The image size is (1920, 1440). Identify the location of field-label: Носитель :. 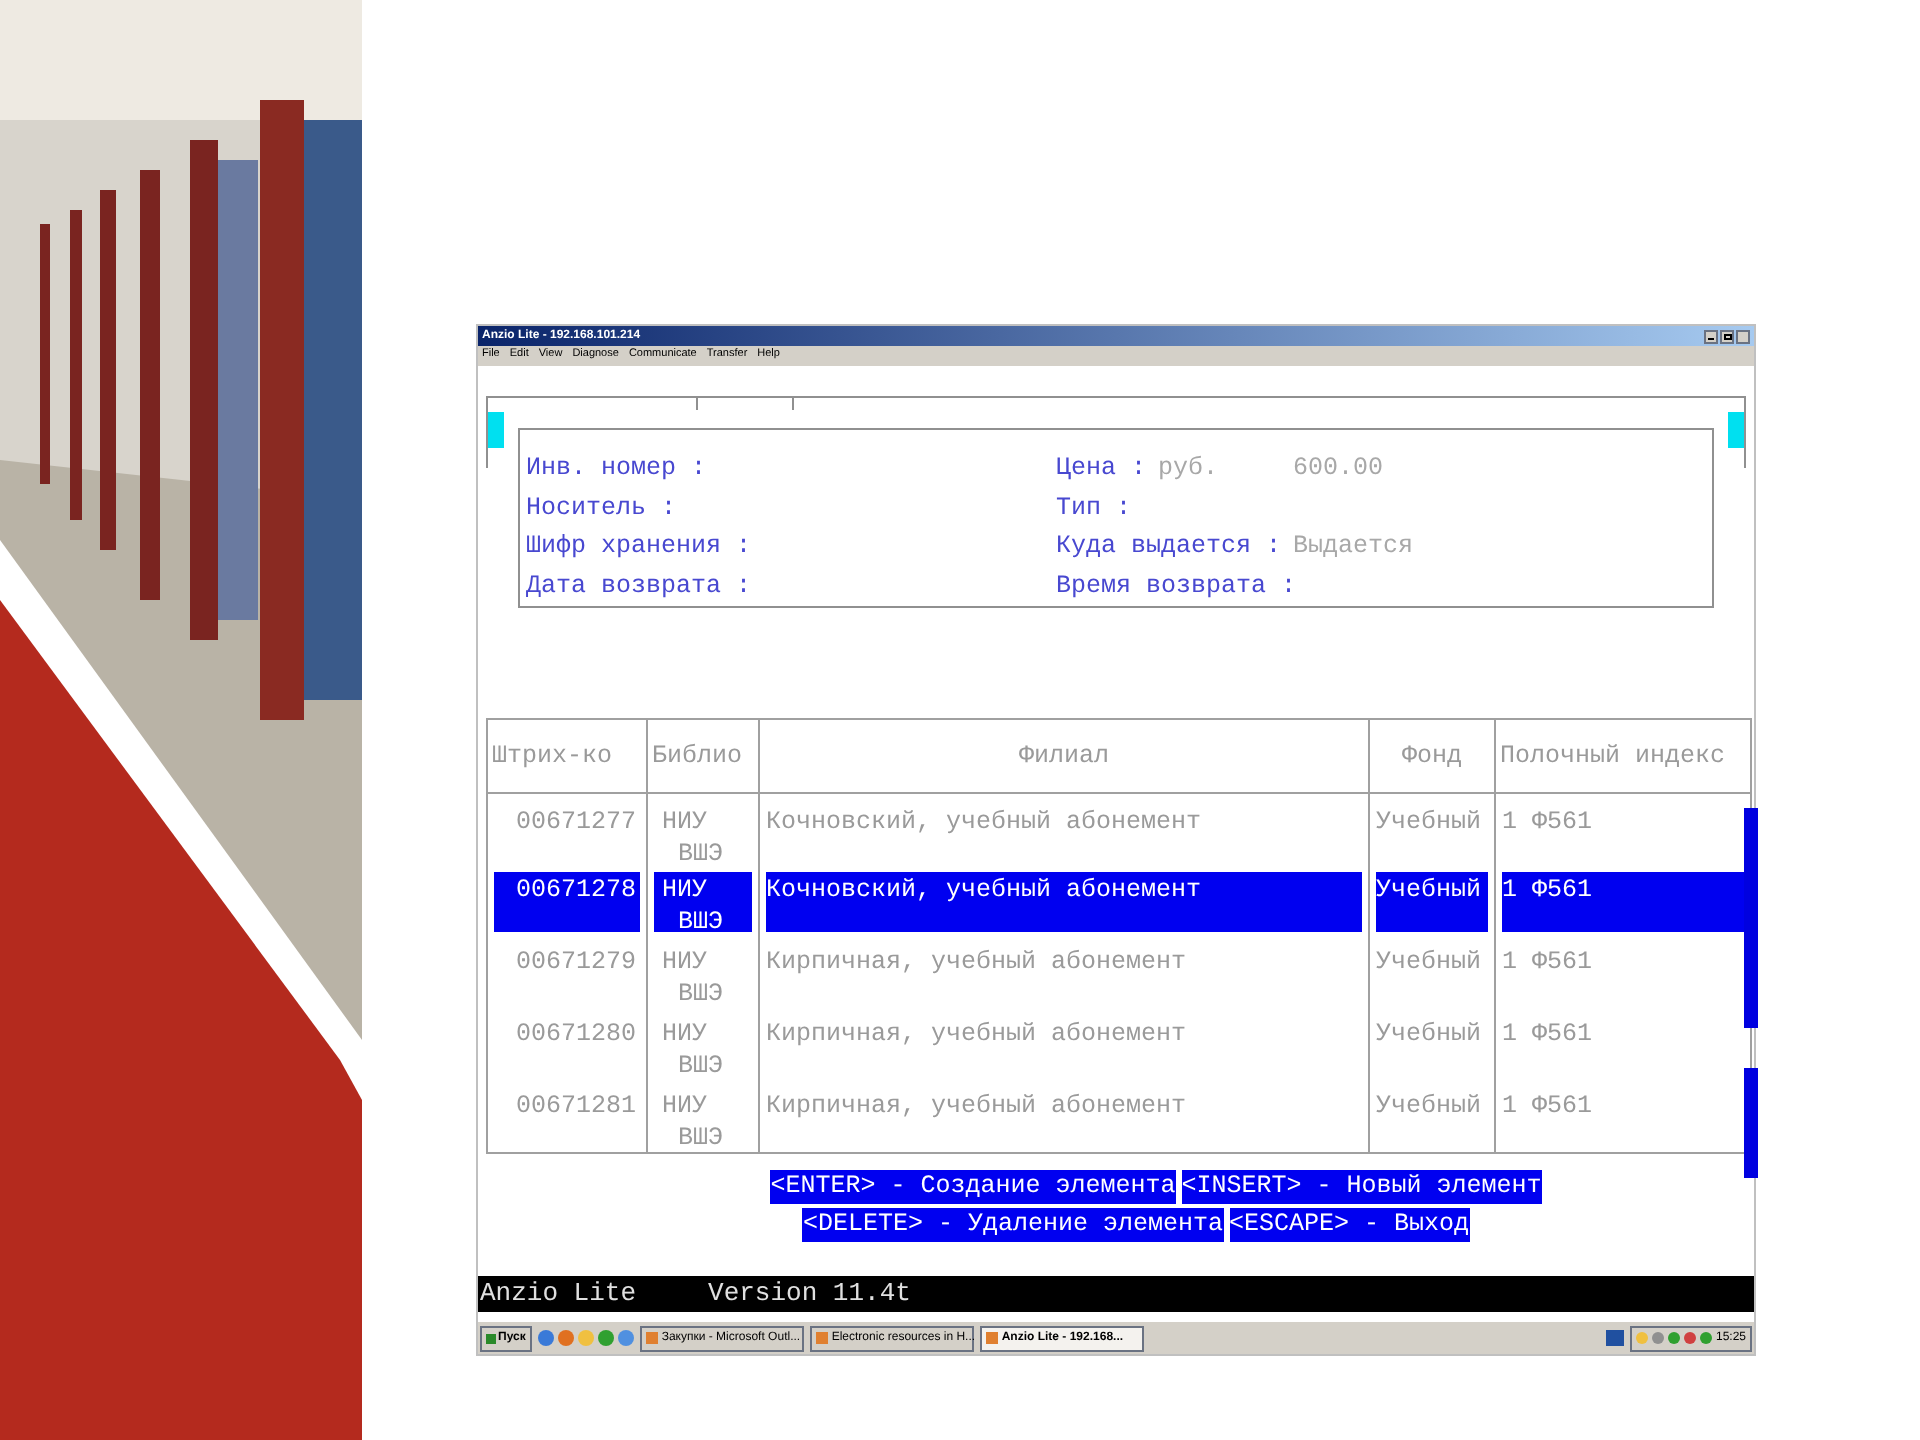
(601, 508).